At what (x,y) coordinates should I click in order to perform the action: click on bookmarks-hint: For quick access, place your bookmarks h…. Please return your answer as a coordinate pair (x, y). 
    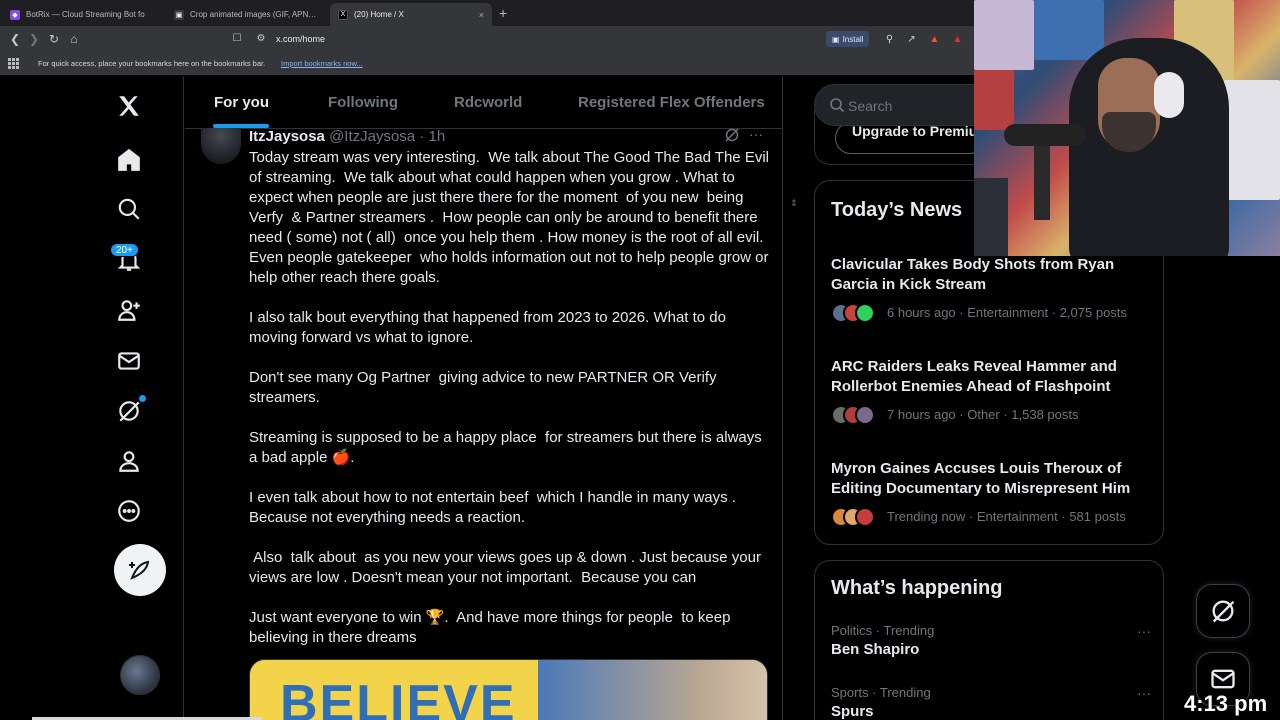
    Looking at the image, I should click on (152, 63).